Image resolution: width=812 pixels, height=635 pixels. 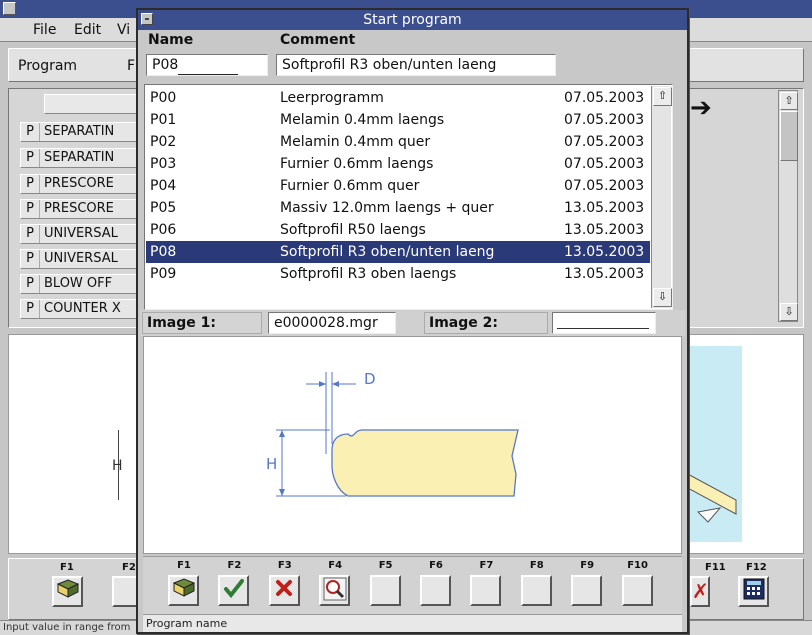 What do you see at coordinates (701, 108) in the screenshot?
I see `arrow-right-icon: ➔` at bounding box center [701, 108].